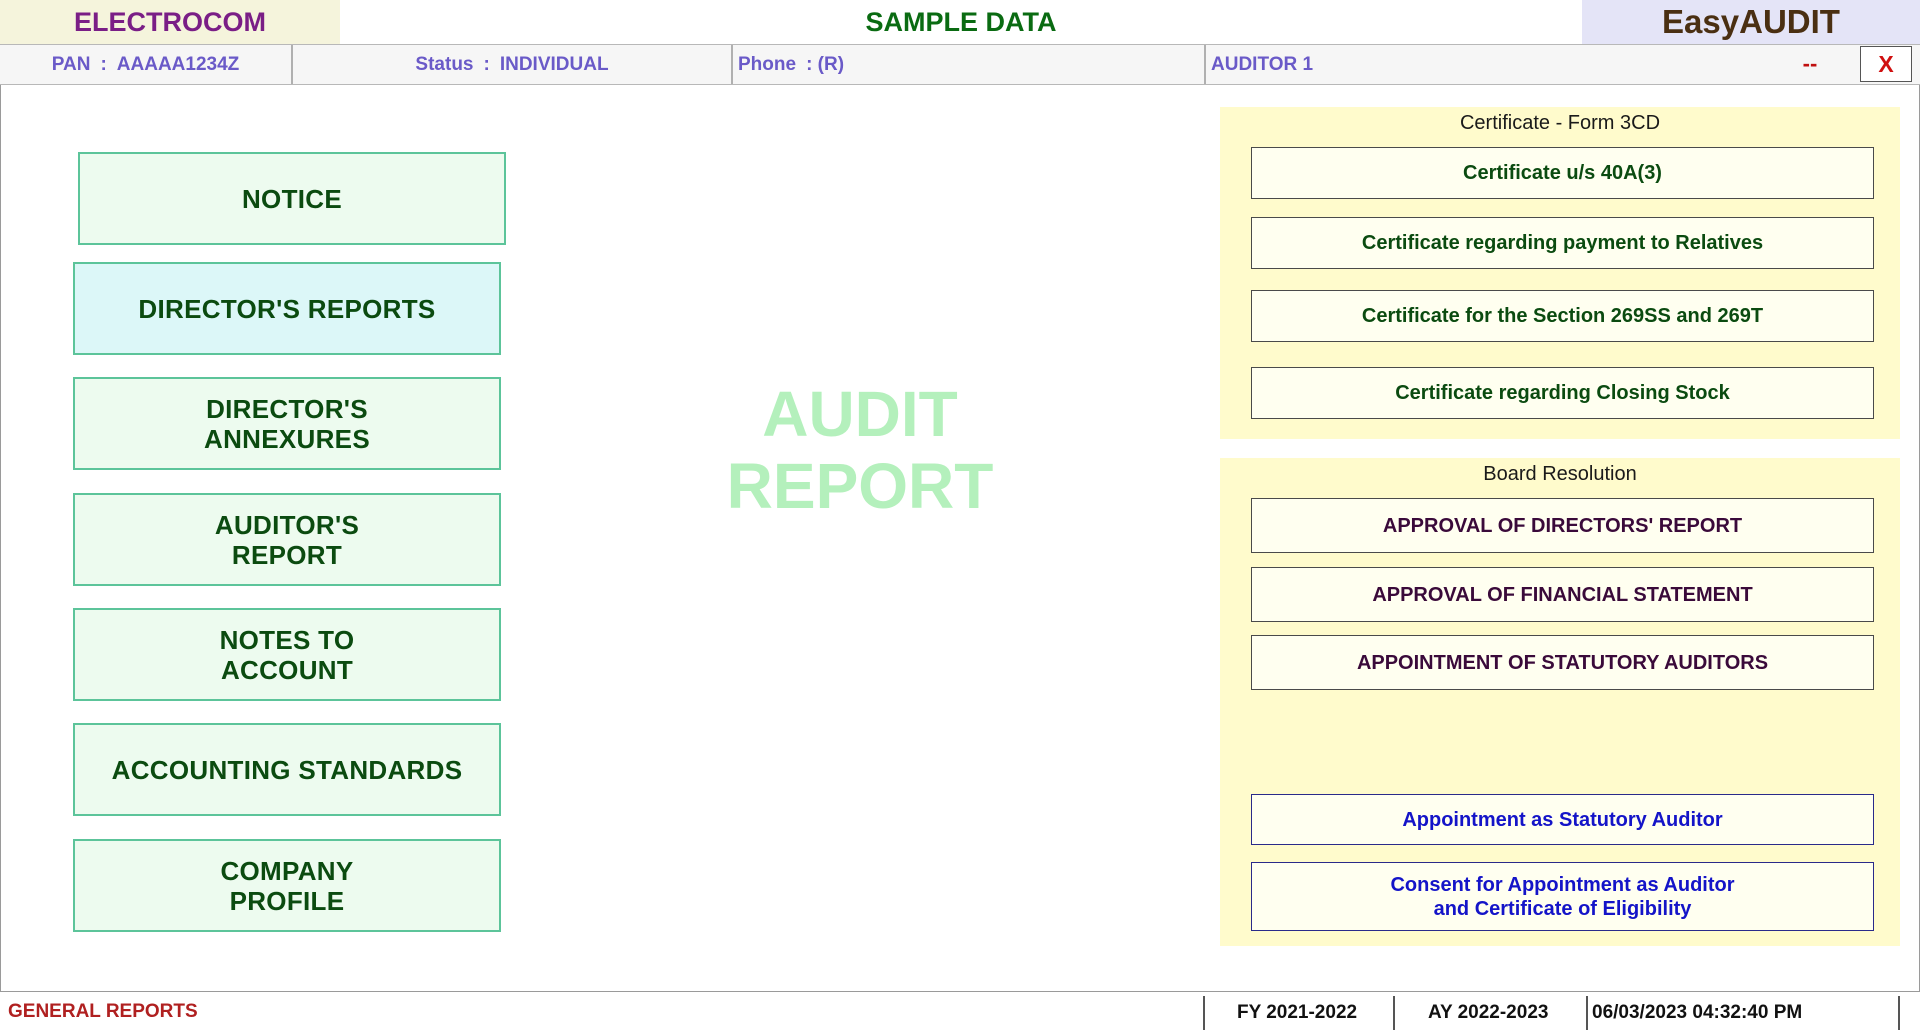 Image resolution: width=1920 pixels, height=1032 pixels. What do you see at coordinates (1262, 64) in the screenshot?
I see `auditor-name: AUDITOR 1` at bounding box center [1262, 64].